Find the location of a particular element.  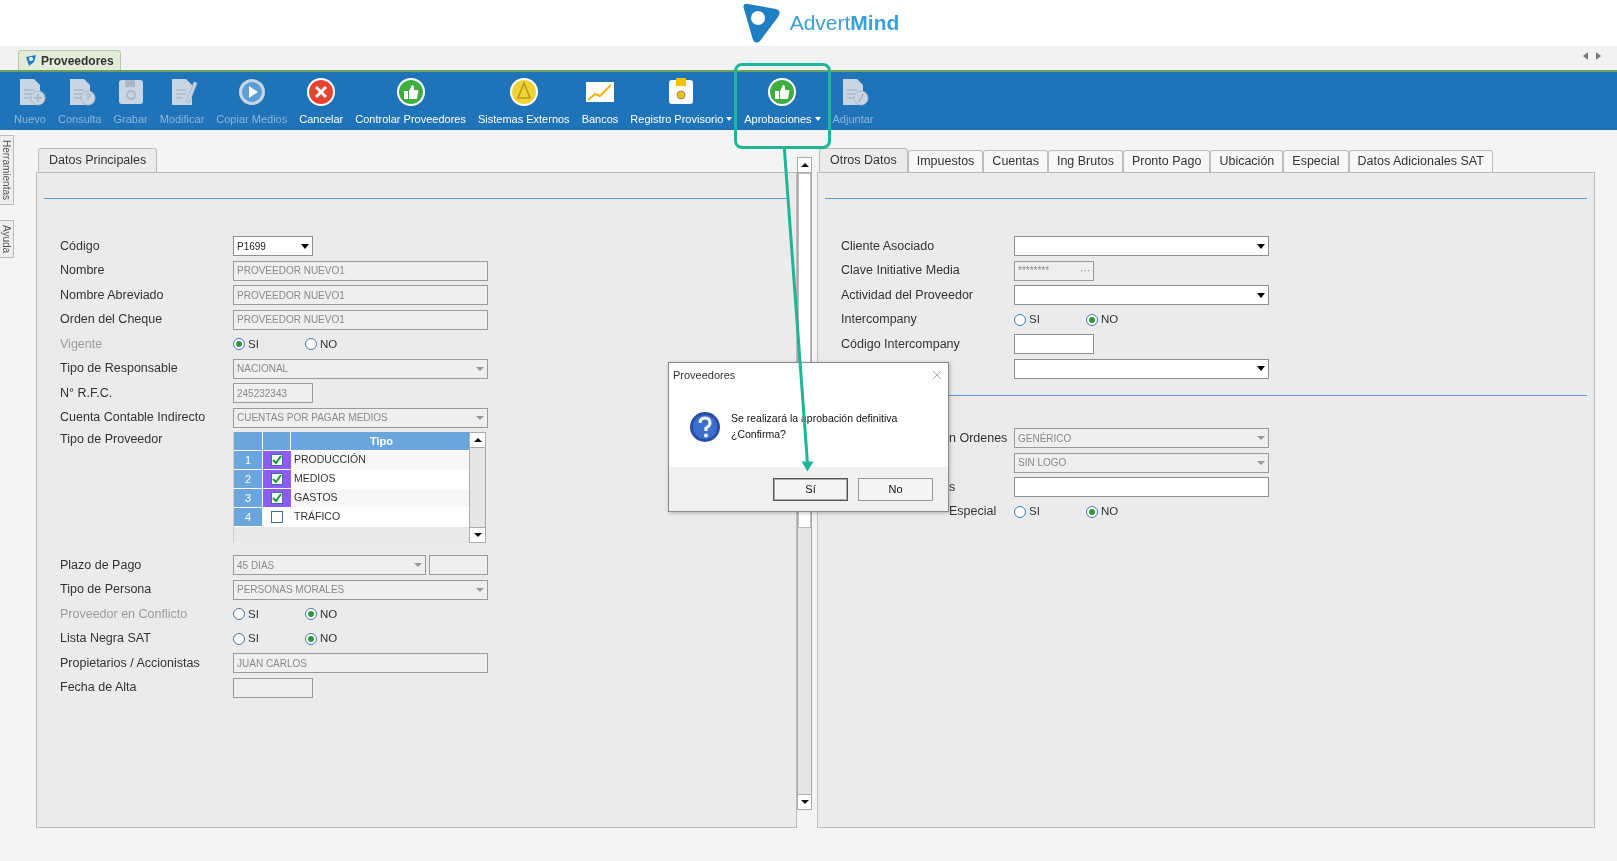

document-tab: Proveedores is located at coordinates (69, 60).